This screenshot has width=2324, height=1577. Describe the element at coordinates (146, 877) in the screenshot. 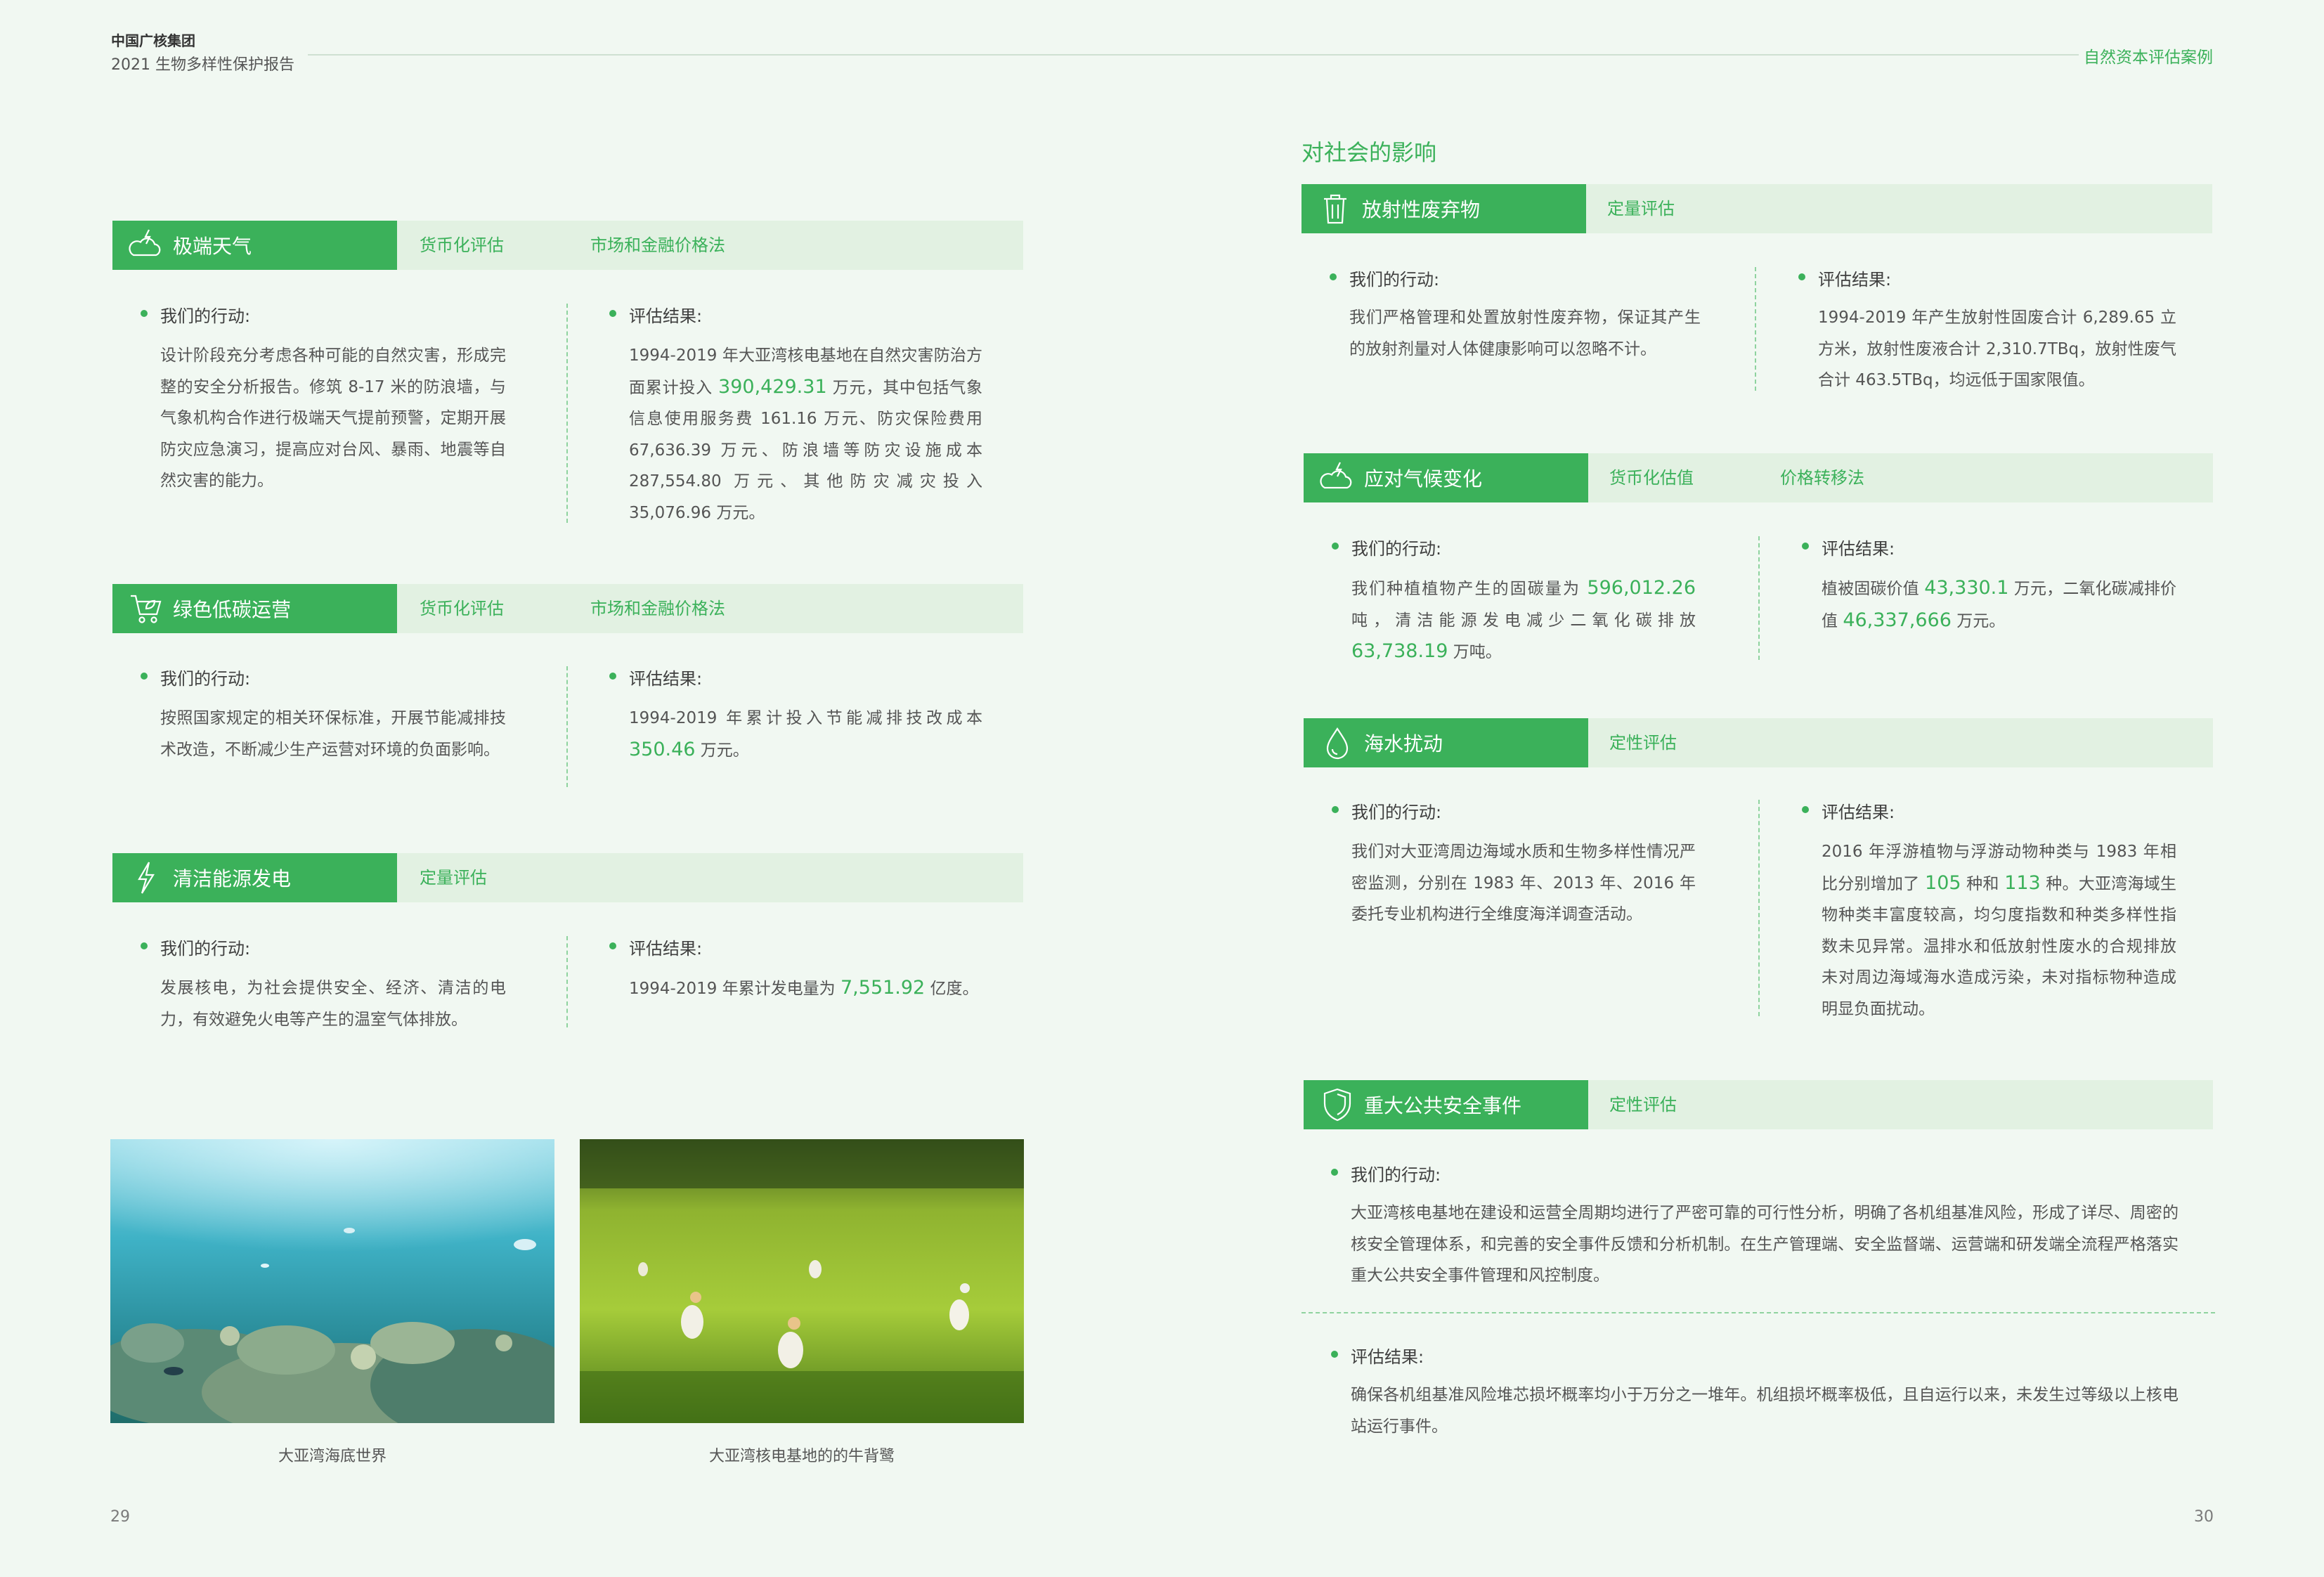

I see `lightning-bolt-icon` at that location.